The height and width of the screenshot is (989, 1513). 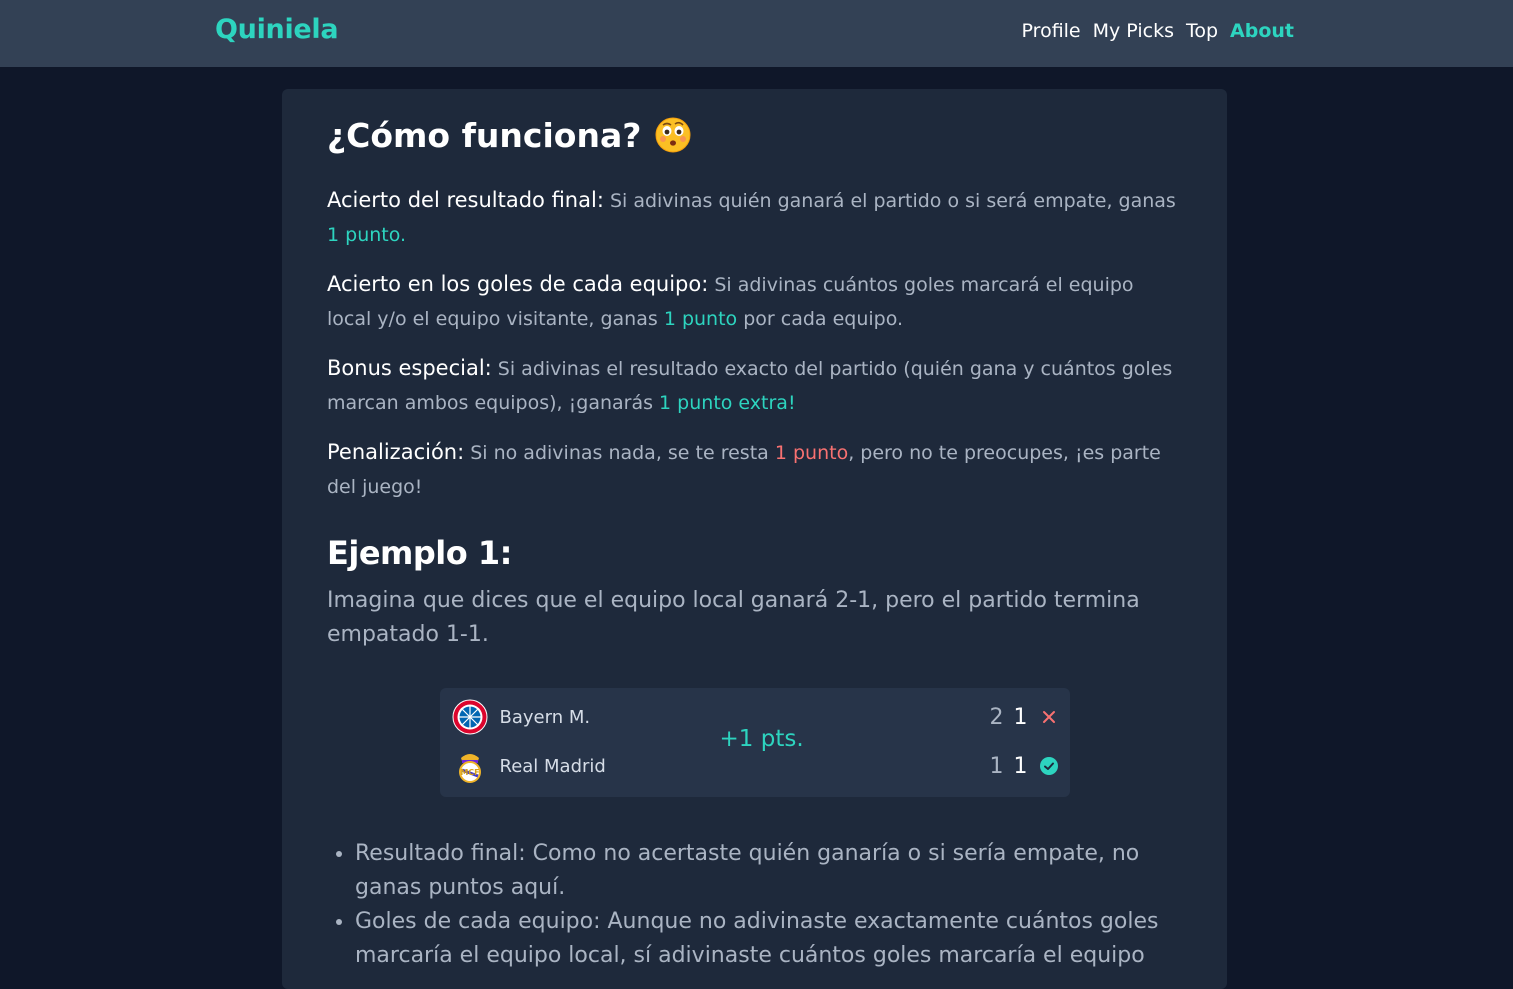 I want to click on points-earned: +1 pts., so click(x=761, y=739).